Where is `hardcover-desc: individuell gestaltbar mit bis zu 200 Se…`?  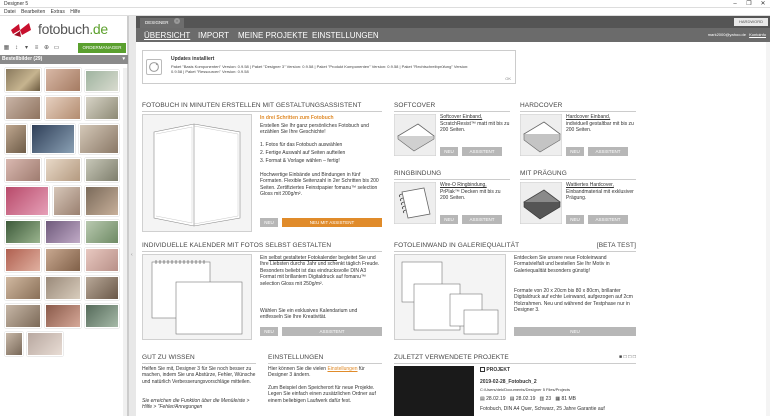
hardcover-desc: individuell gestaltbar mit bis zu 200 Se… is located at coordinates (600, 127).